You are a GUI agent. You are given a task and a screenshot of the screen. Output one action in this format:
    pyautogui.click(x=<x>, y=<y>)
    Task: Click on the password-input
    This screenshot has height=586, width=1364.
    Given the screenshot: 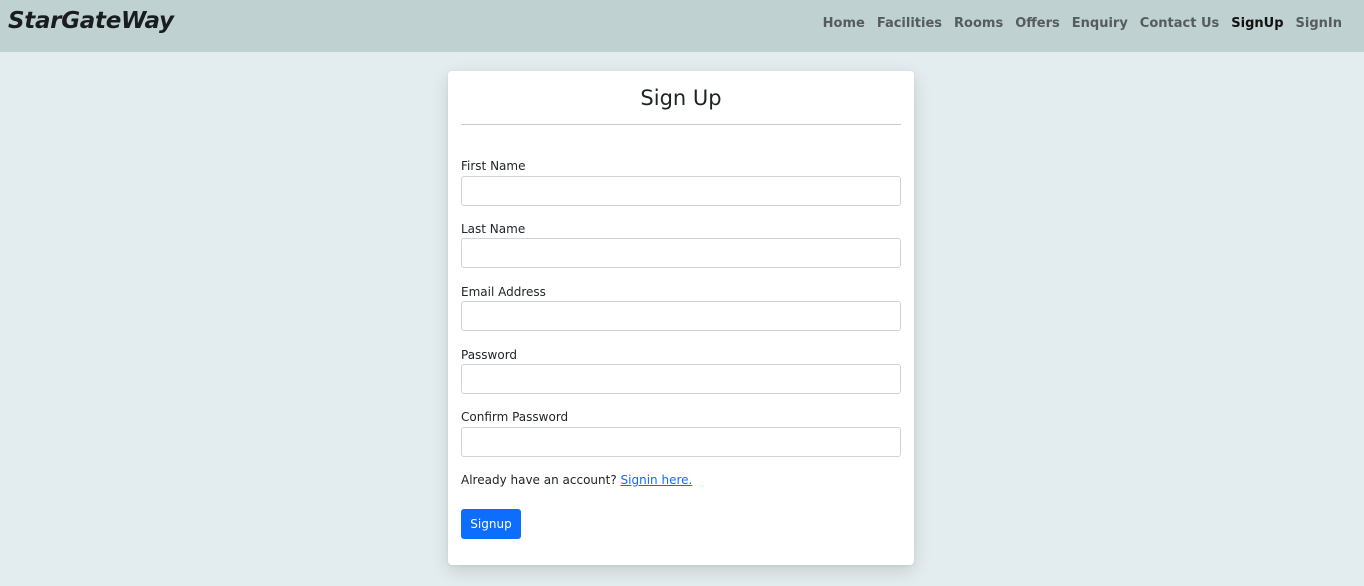 What is the action you would take?
    pyautogui.click(x=681, y=379)
    